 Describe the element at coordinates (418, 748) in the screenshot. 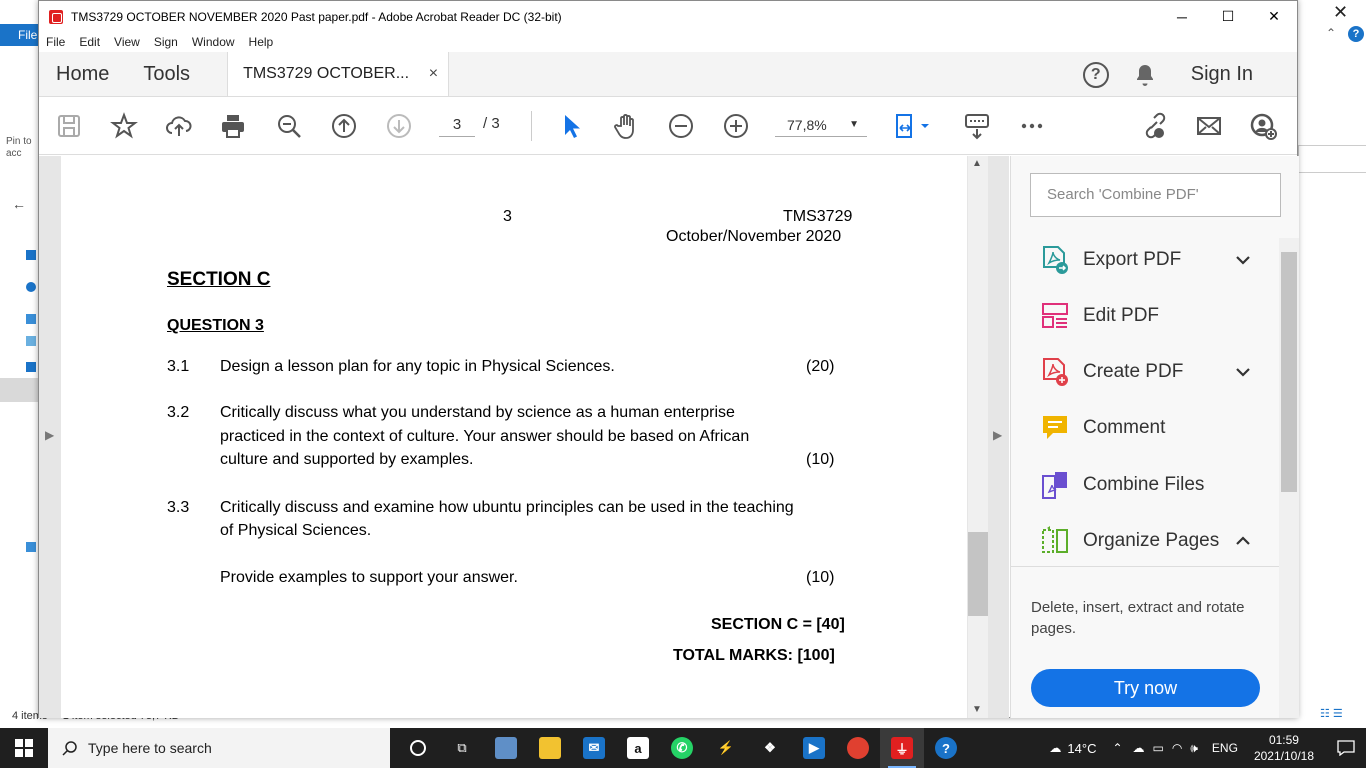

I see `cortana-icon` at that location.